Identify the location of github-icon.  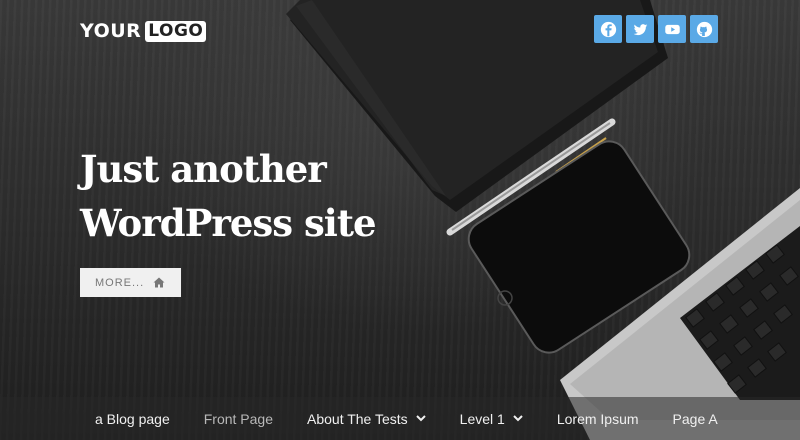
(704, 29).